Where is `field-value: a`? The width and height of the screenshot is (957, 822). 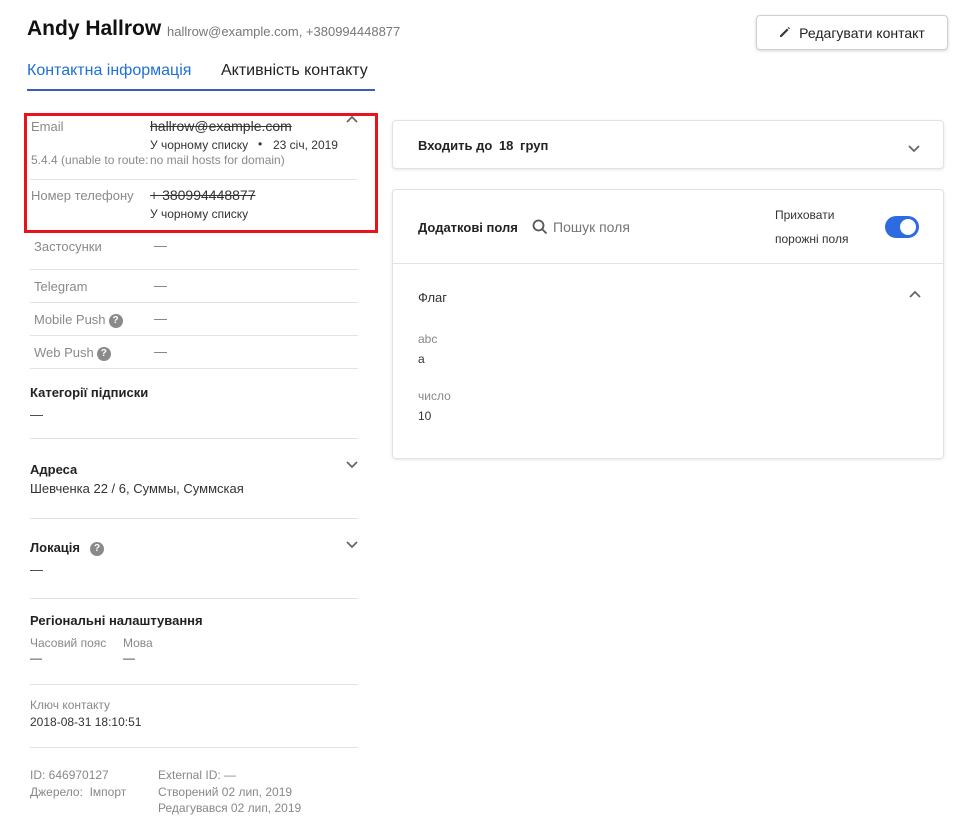
field-value: a is located at coordinates (421, 359).